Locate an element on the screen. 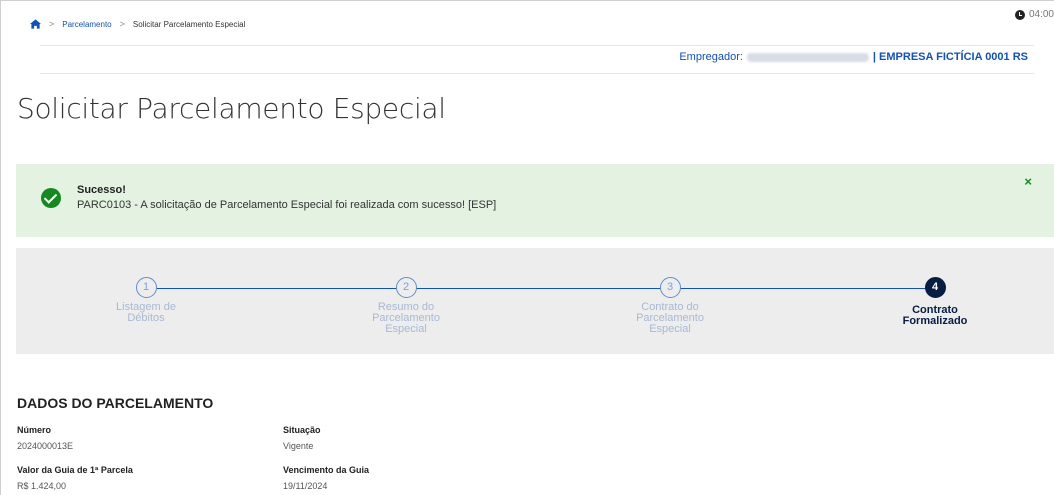  section-title: DADOS DO PARCELAMENTO is located at coordinates (115, 403).